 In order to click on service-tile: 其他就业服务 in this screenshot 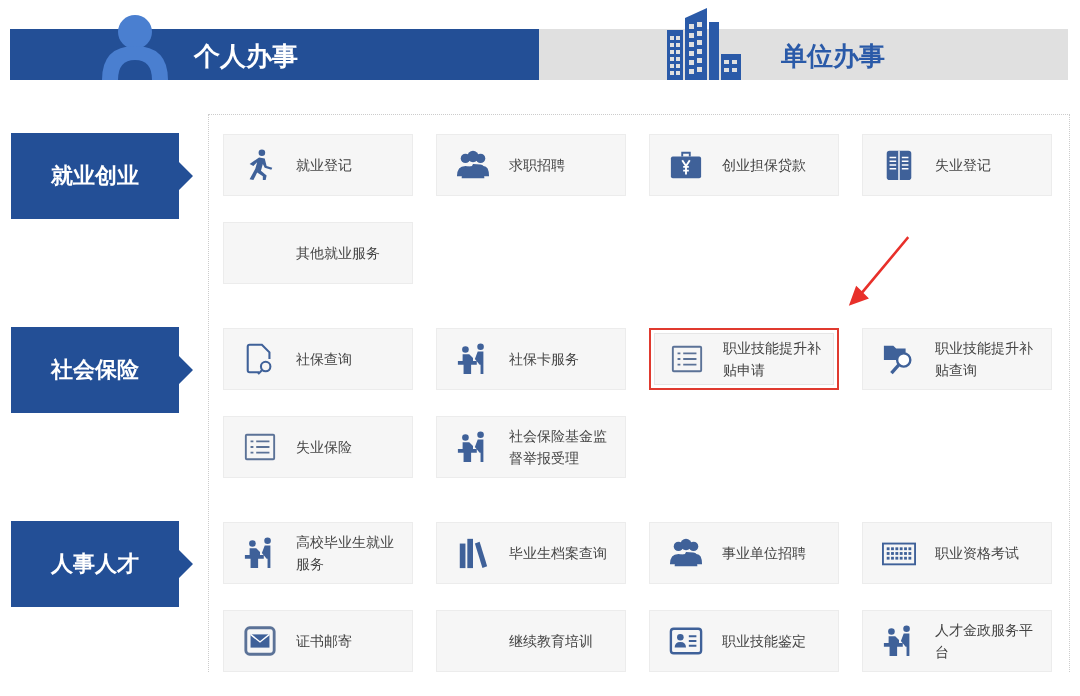, I will do `click(318, 253)`.